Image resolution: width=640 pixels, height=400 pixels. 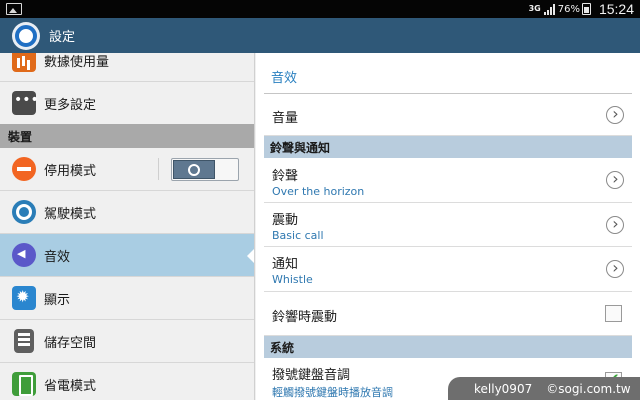 I want to click on sidebar-item-more-settings: 更多設定, so click(x=127, y=103).